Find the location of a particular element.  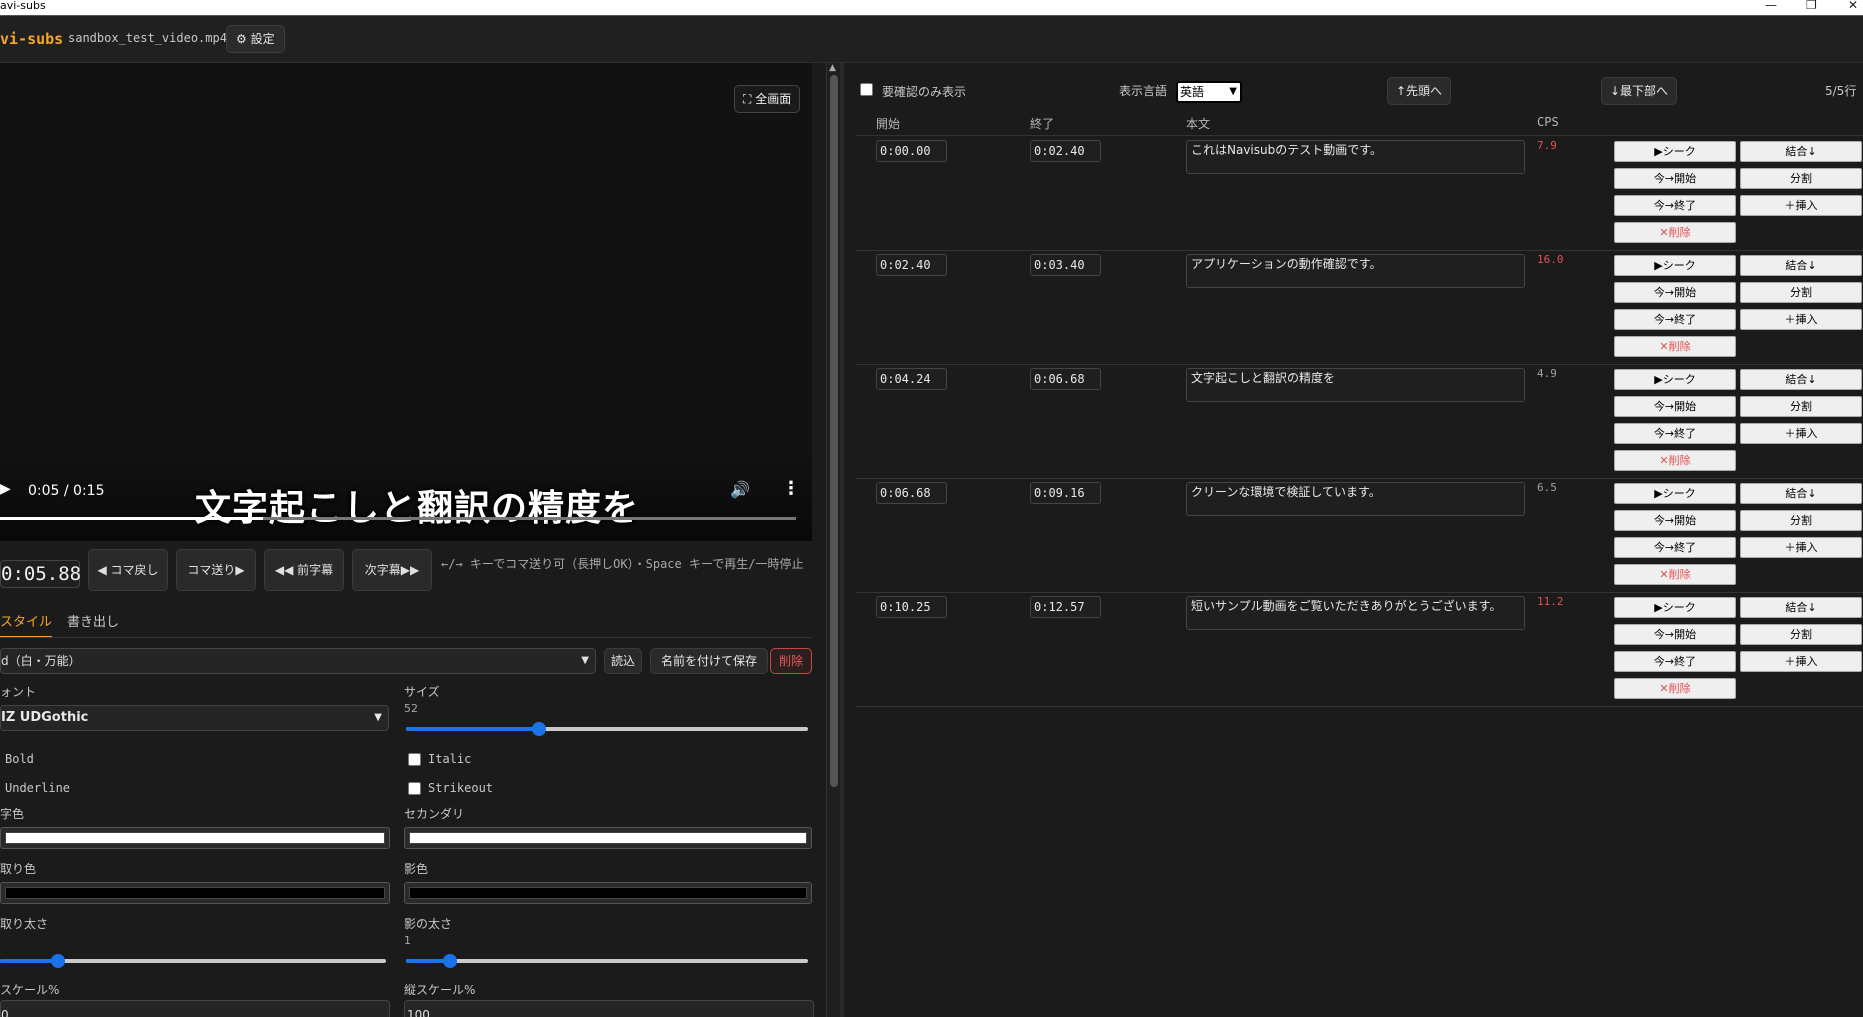

cps-value: 6.5 is located at coordinates (1547, 487).